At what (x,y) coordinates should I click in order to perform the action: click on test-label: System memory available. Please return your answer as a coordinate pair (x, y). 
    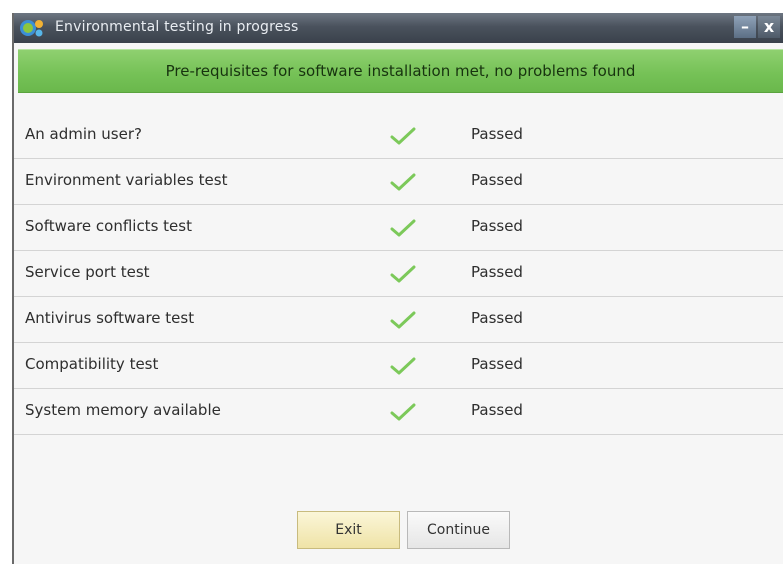
    Looking at the image, I should click on (123, 410).